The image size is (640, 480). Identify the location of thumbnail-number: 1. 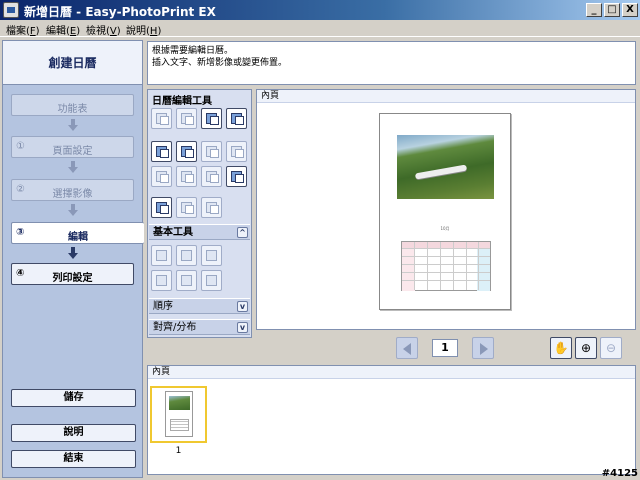
(178, 451).